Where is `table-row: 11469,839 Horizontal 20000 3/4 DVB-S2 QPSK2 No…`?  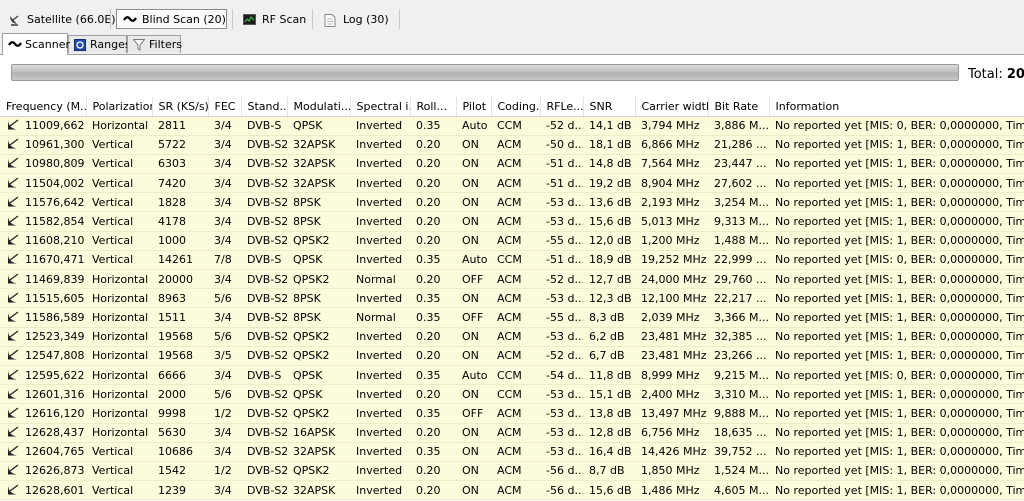 table-row: 11469,839 Horizontal 20000 3/4 DVB-S2 QPSK2 No… is located at coordinates (512, 279).